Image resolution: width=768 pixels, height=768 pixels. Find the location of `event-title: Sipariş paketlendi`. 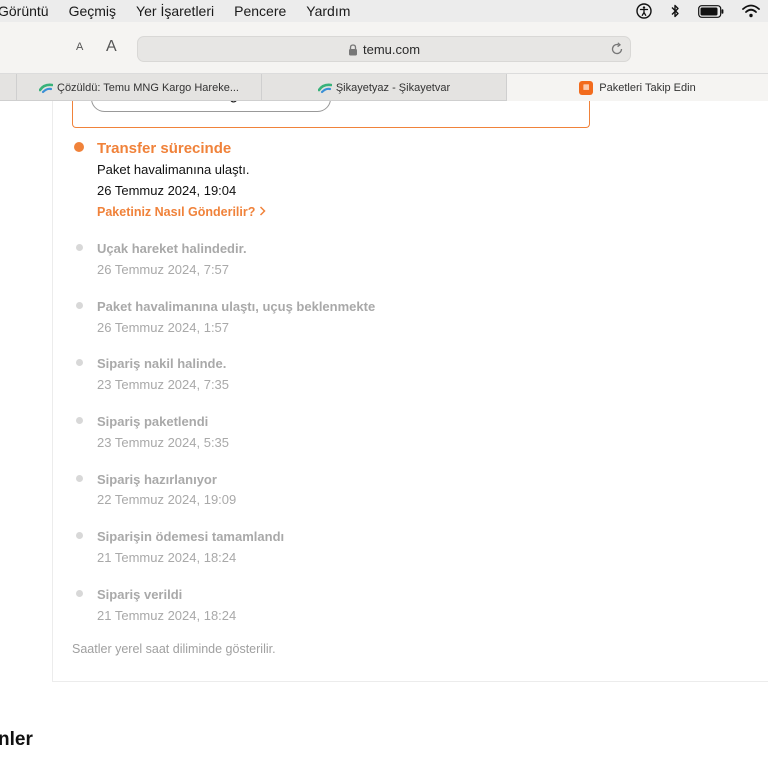

event-title: Sipariş paketlendi is located at coordinates (153, 421).